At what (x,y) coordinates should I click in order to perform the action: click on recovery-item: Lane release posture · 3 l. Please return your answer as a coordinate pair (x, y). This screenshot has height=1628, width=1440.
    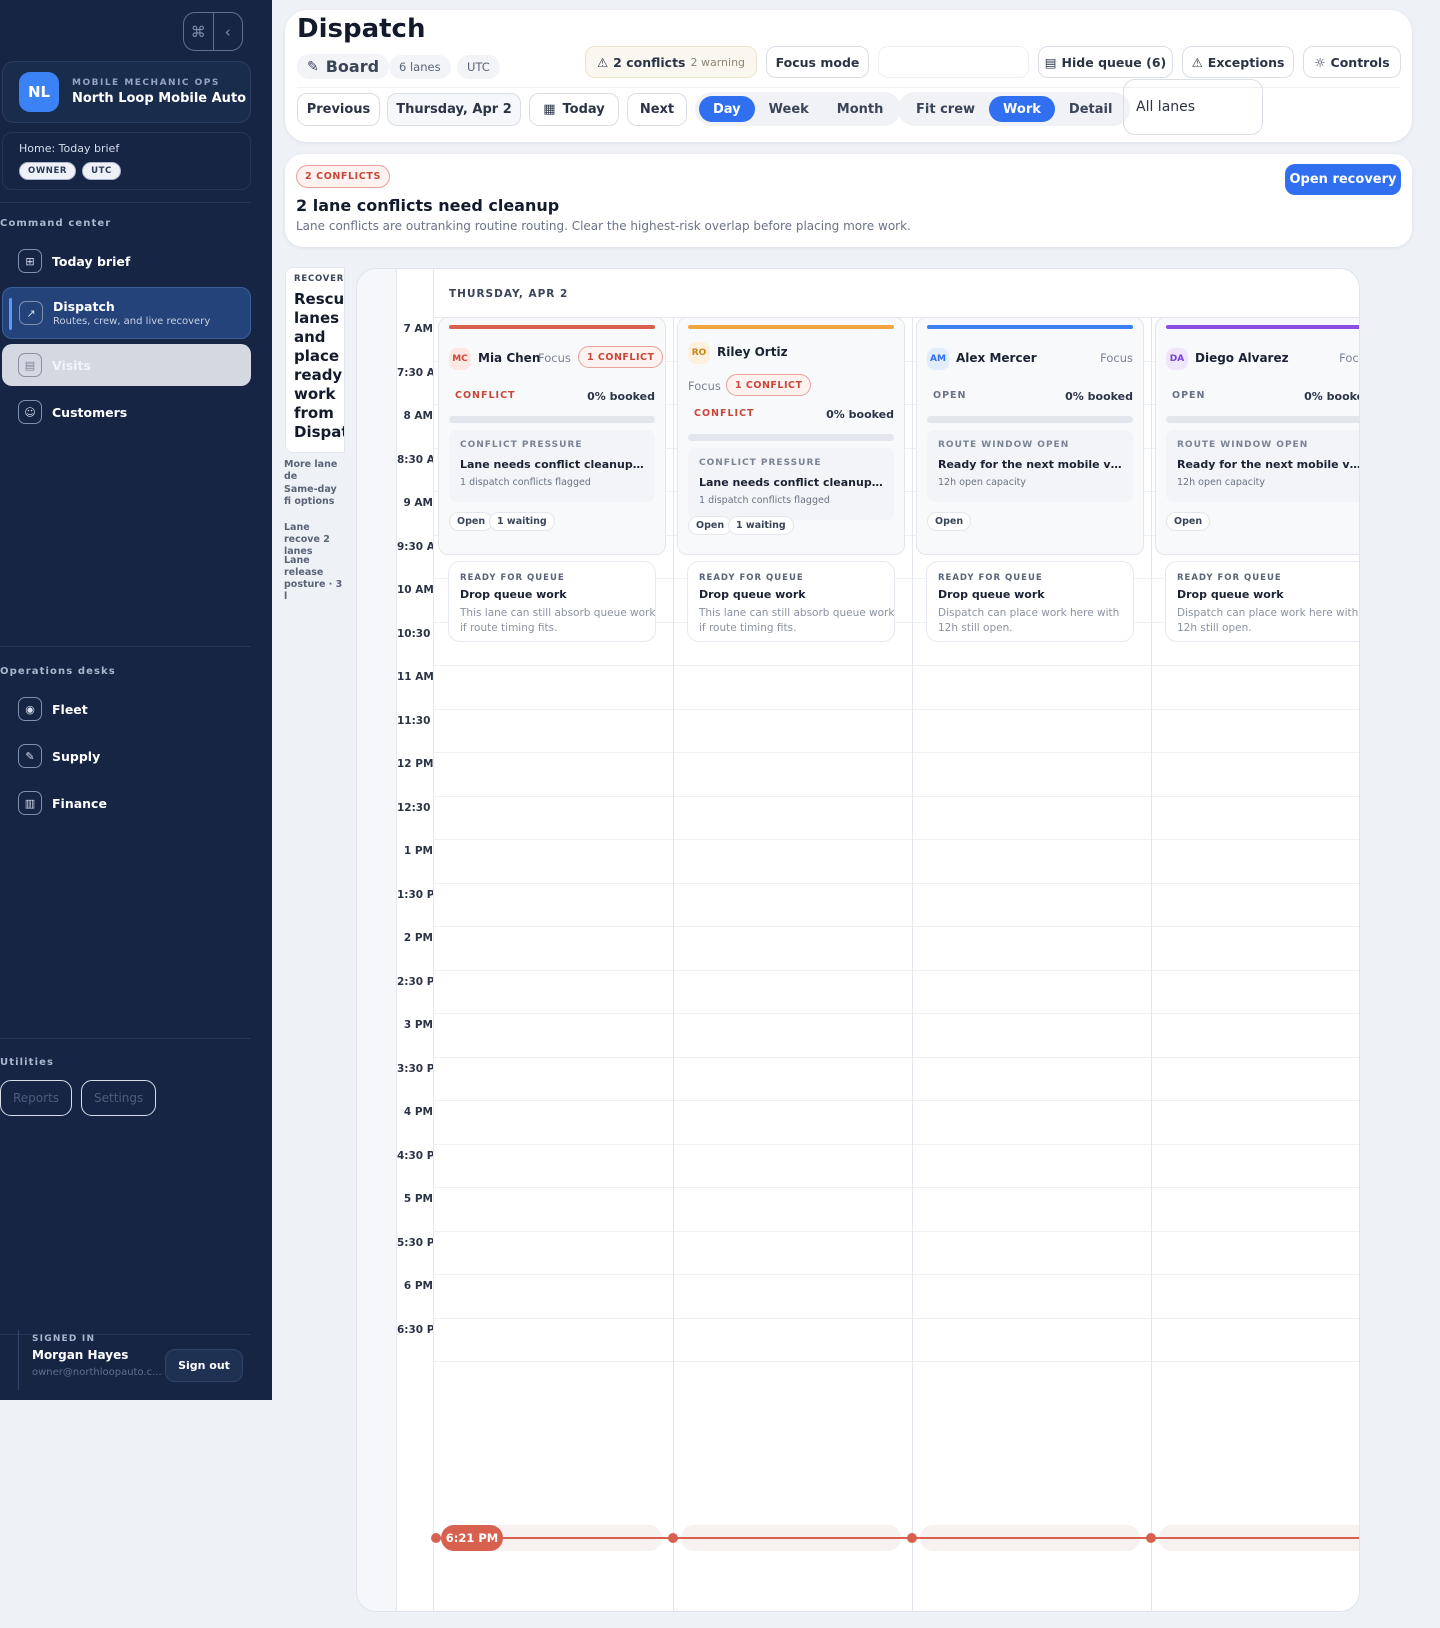
    Looking at the image, I should click on (314, 579).